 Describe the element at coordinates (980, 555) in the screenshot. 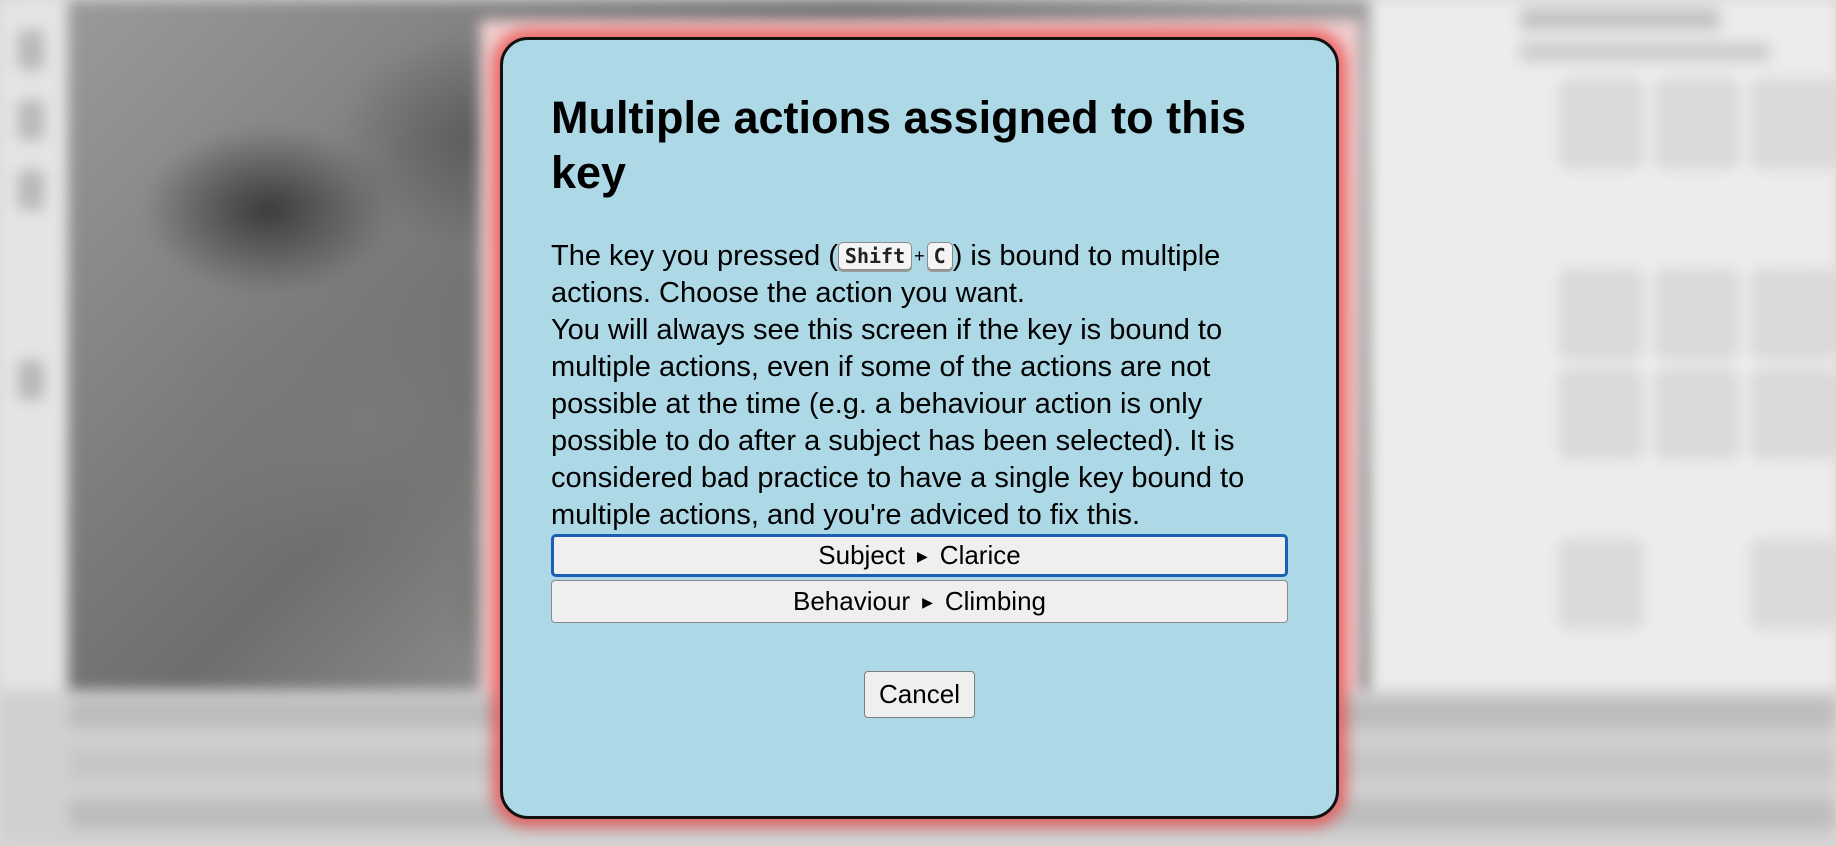

I see `action-name: Clarice` at that location.